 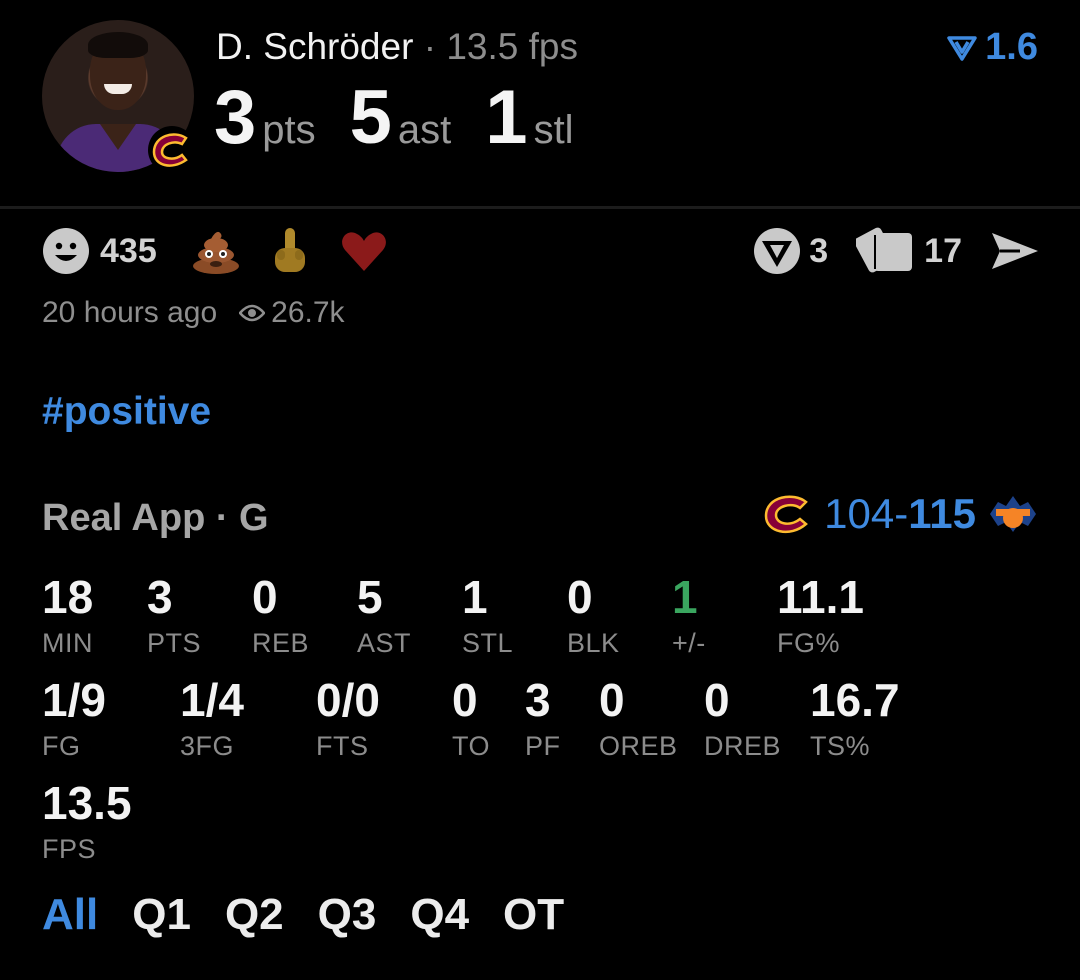 I want to click on score-away: 104-, so click(x=866, y=513).